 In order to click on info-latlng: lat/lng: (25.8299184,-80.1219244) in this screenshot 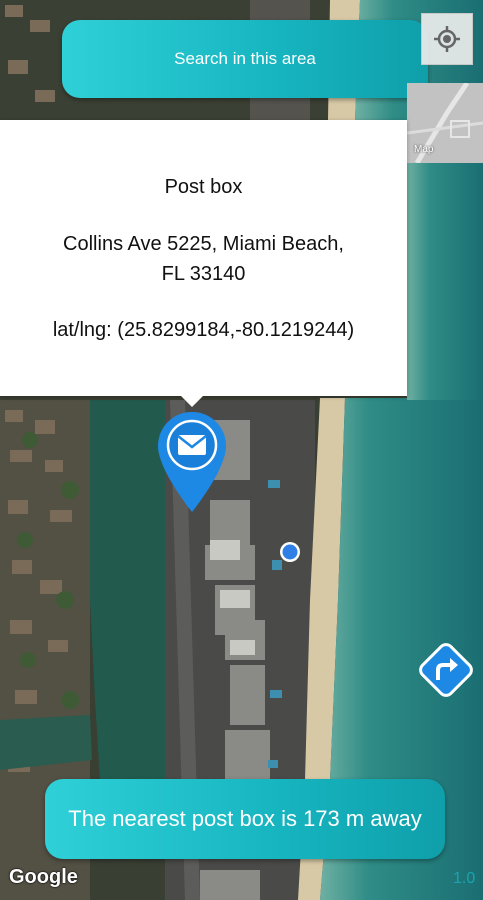, I will do `click(203, 330)`.